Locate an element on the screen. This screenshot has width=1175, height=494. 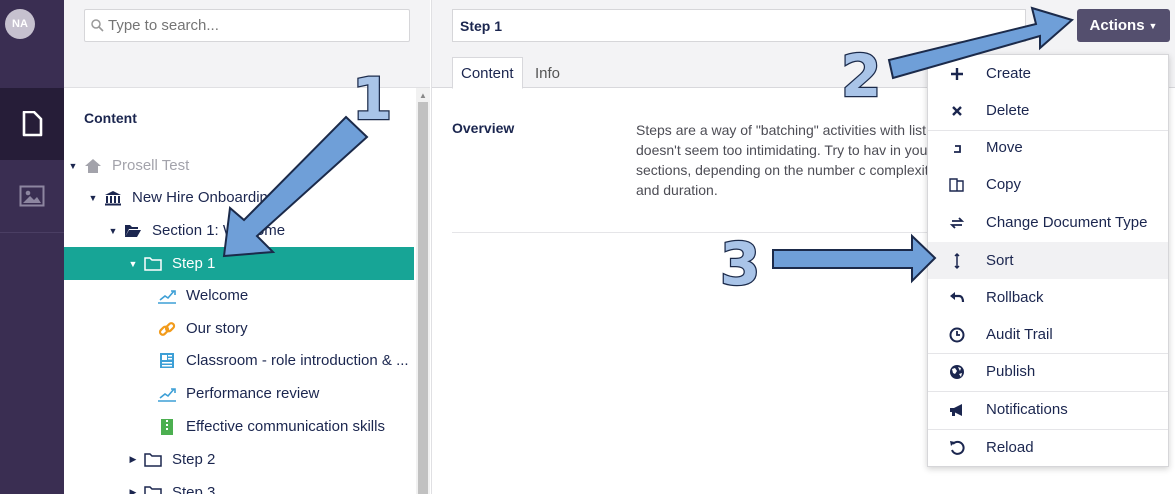
divider is located at coordinates (692, 232).